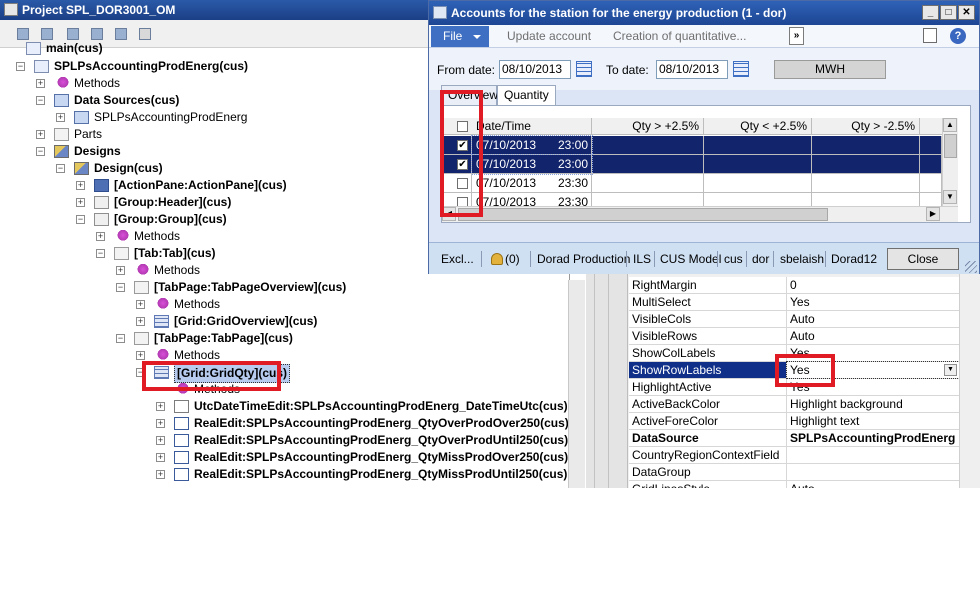  I want to click on property-row: RightMargin 0, so click(794, 285).